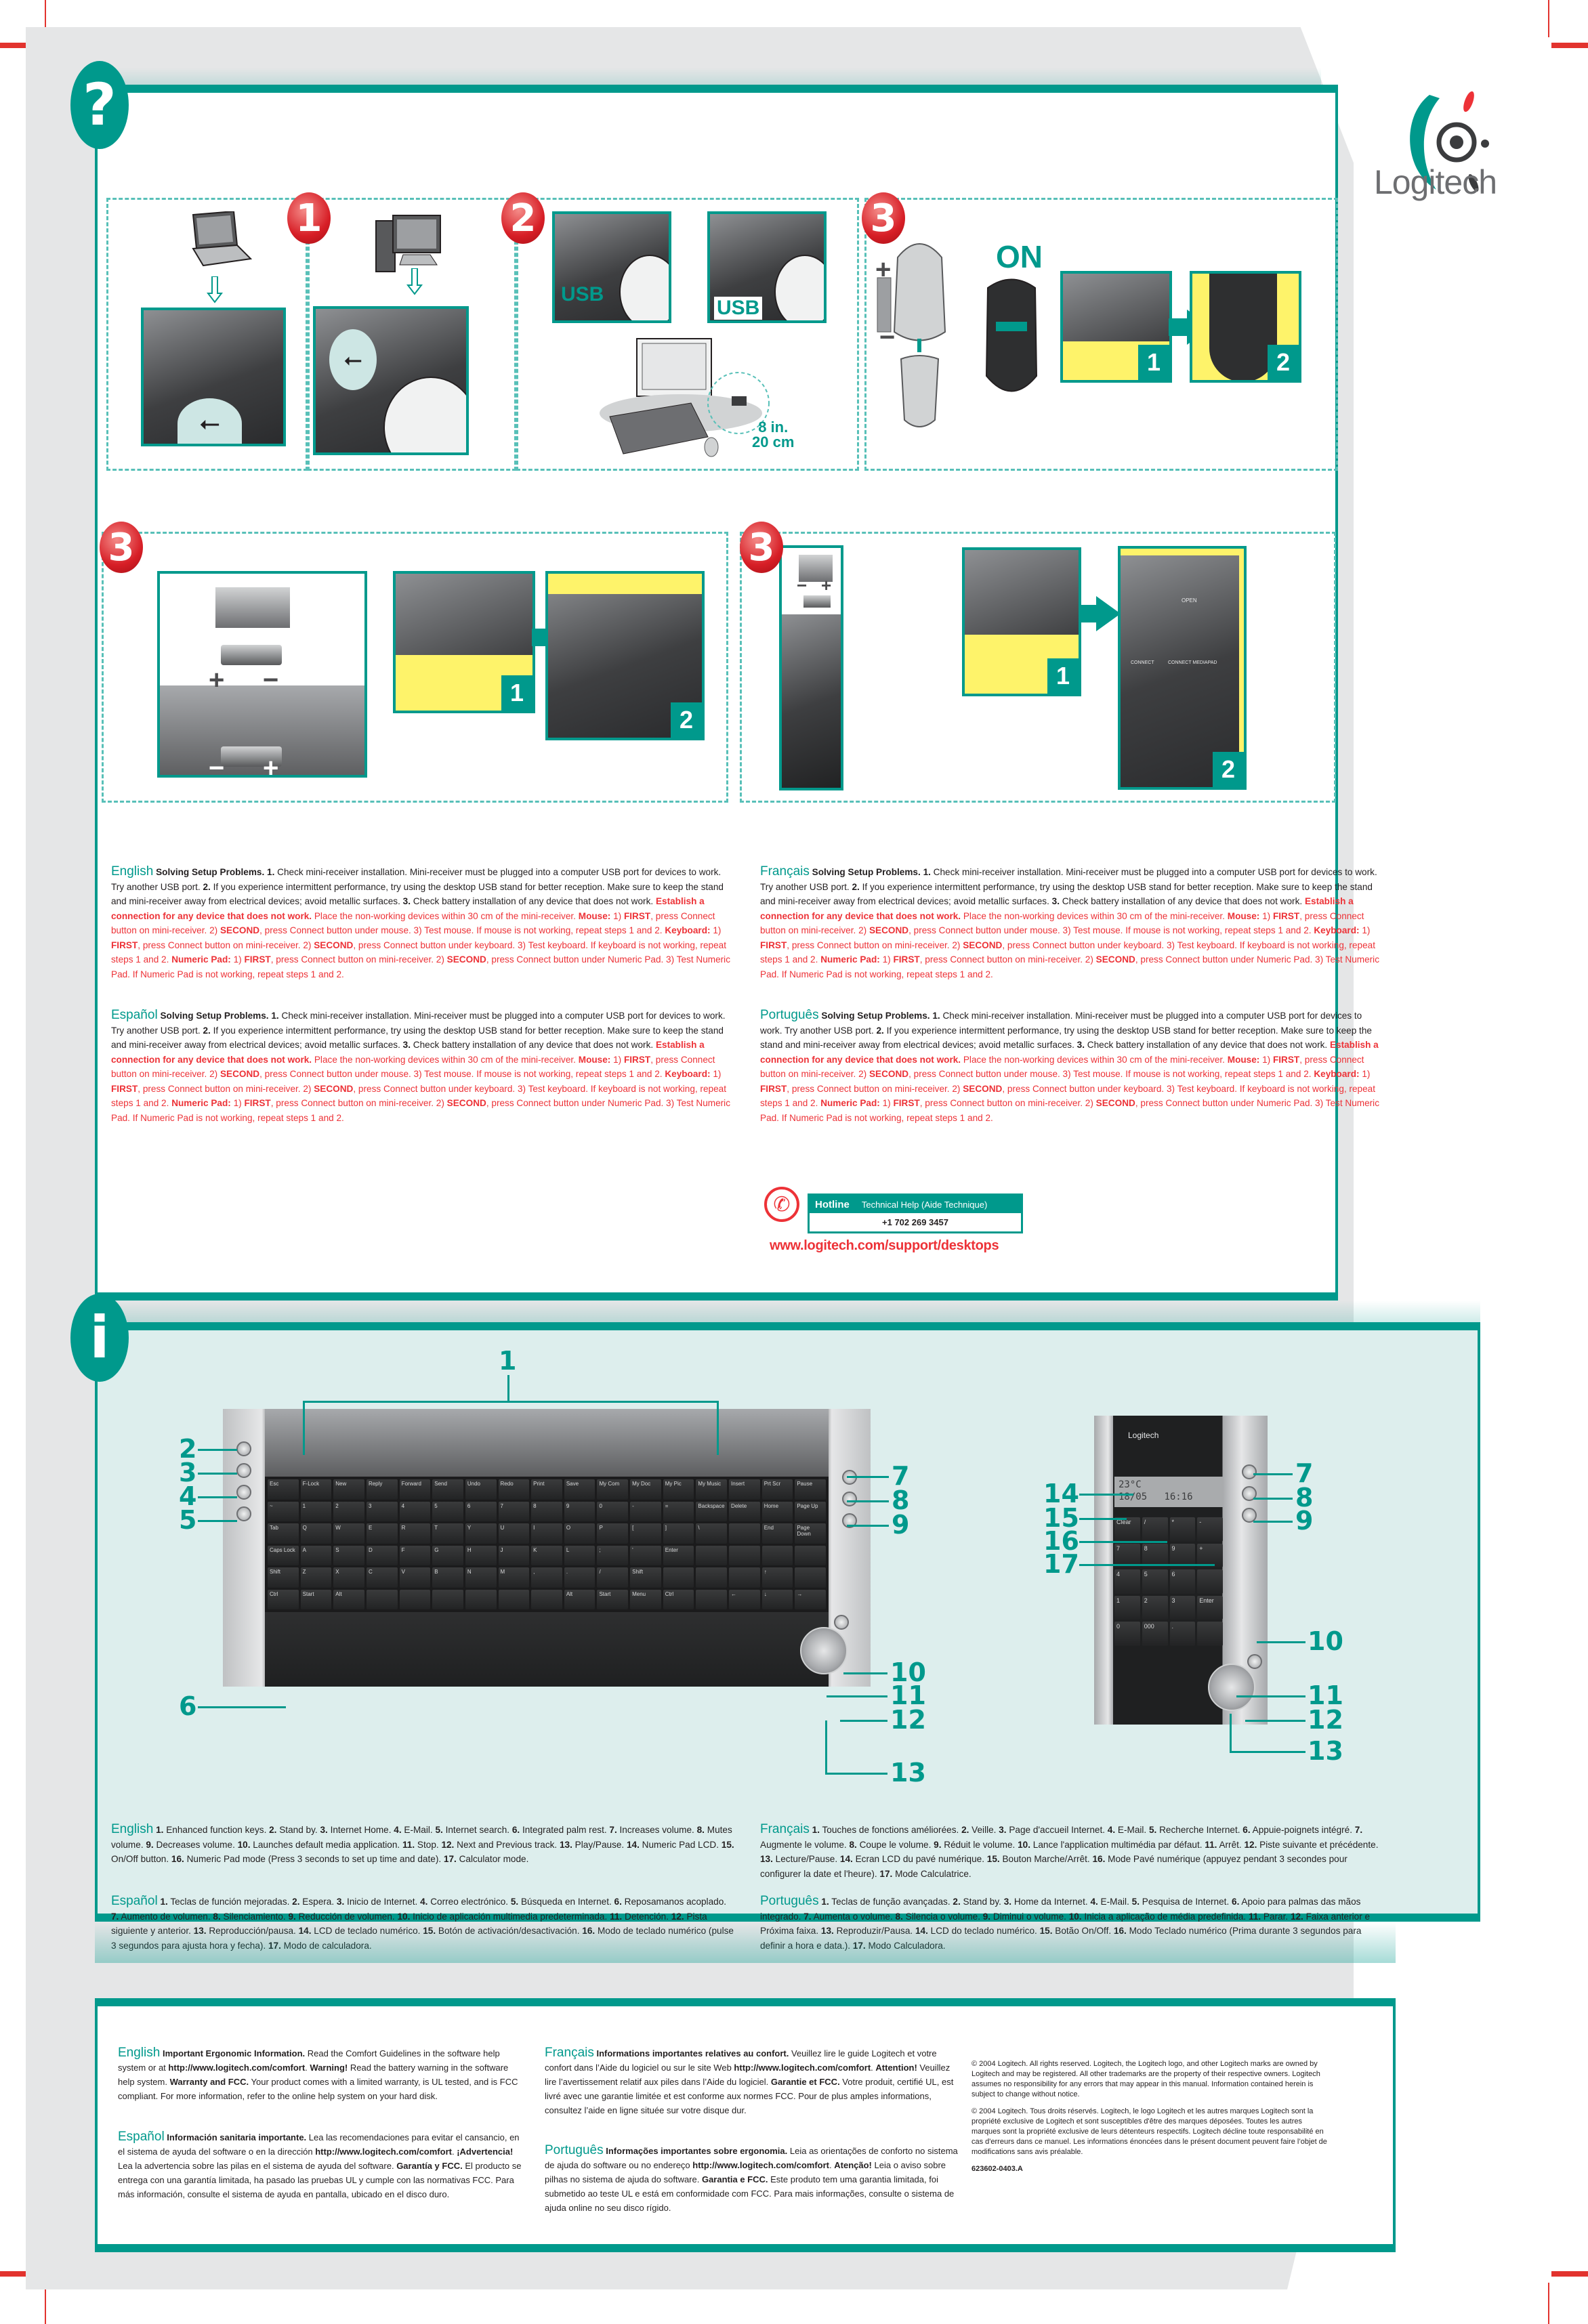 The image size is (1588, 2324). Describe the element at coordinates (1155, 1634) in the screenshot. I see `numpad-key: 000` at that location.